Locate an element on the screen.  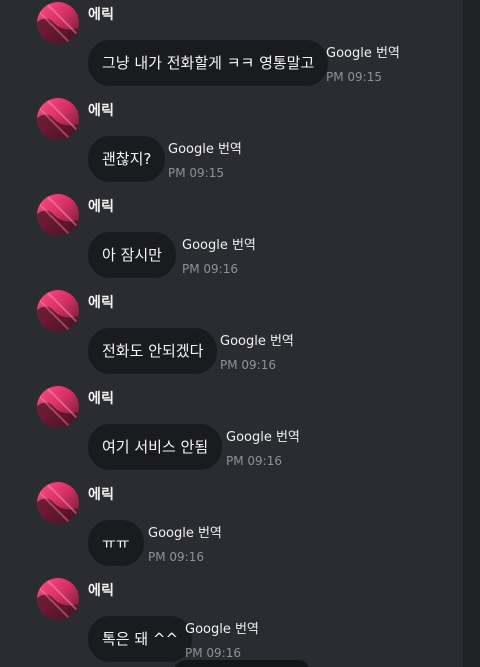
next-message-bubble is located at coordinates (242, 663).